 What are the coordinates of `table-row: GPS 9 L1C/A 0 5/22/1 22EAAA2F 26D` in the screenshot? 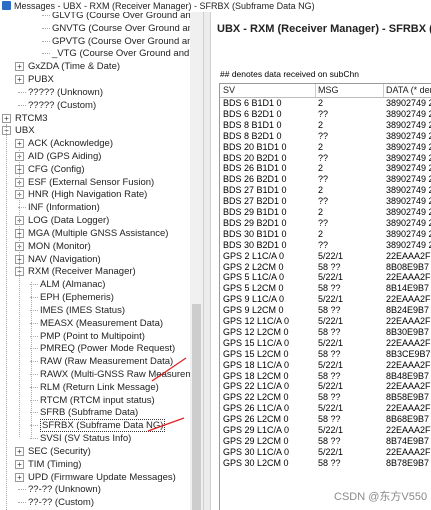 It's located at (325, 299).